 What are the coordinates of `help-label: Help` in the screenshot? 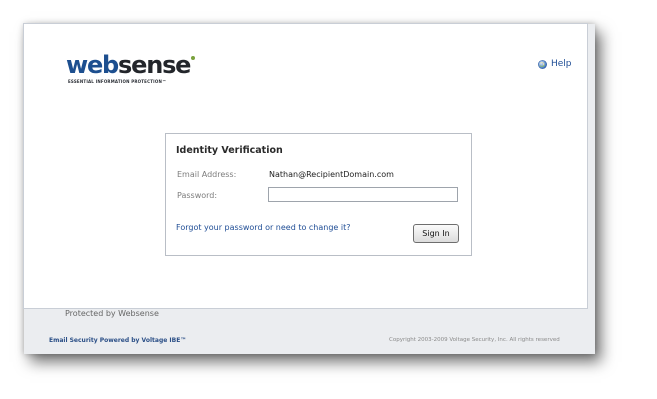 It's located at (561, 64).